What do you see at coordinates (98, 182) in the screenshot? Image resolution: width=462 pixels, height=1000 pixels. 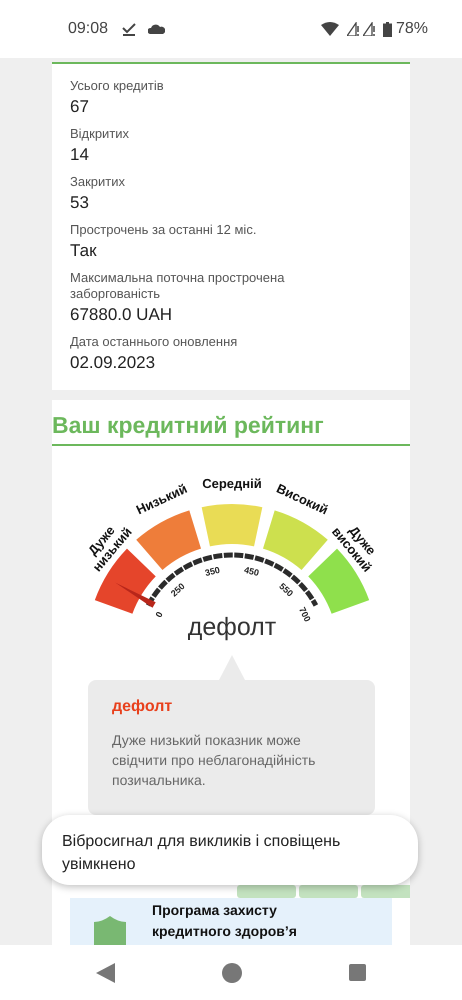 I see `field-label: Закритих` at bounding box center [98, 182].